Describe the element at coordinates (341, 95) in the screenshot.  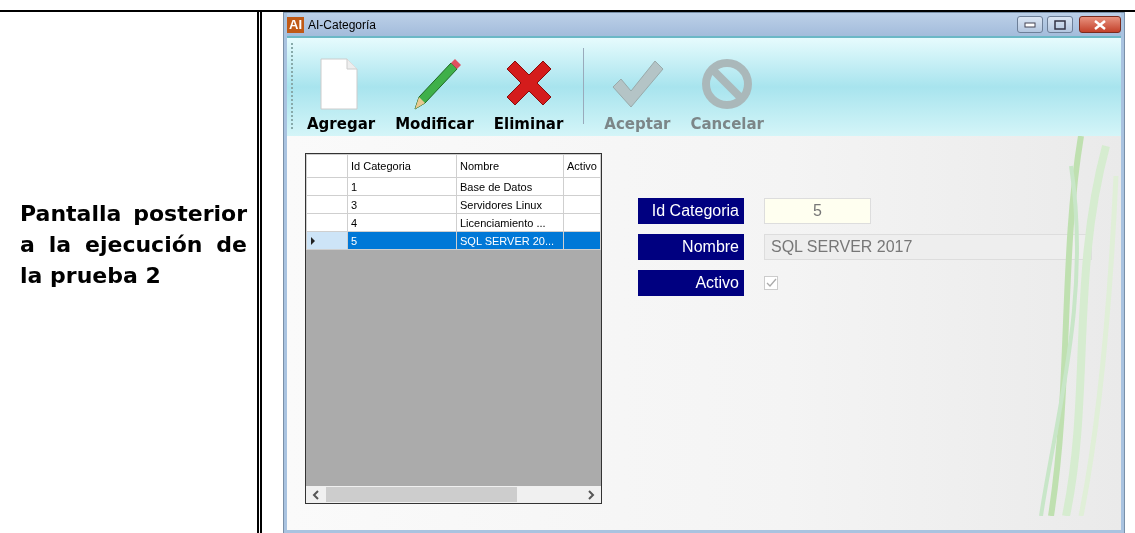
I see `toolbar-button: Agregar` at that location.